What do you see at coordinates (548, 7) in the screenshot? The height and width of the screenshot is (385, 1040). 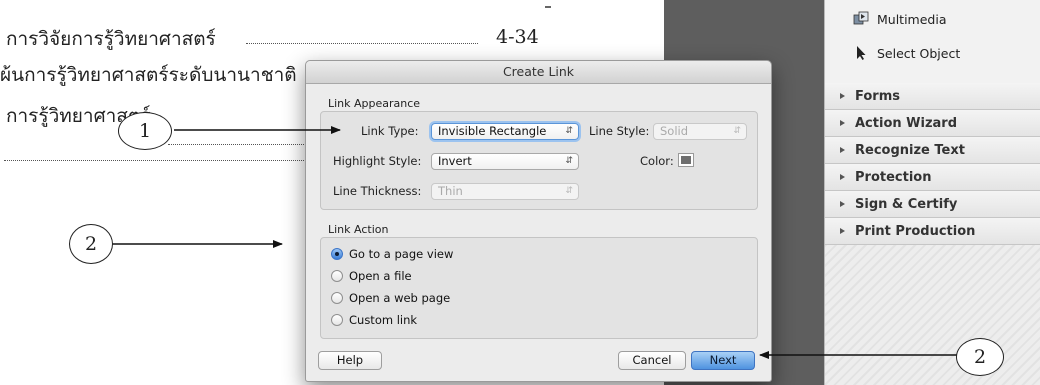 I see `document-mark` at bounding box center [548, 7].